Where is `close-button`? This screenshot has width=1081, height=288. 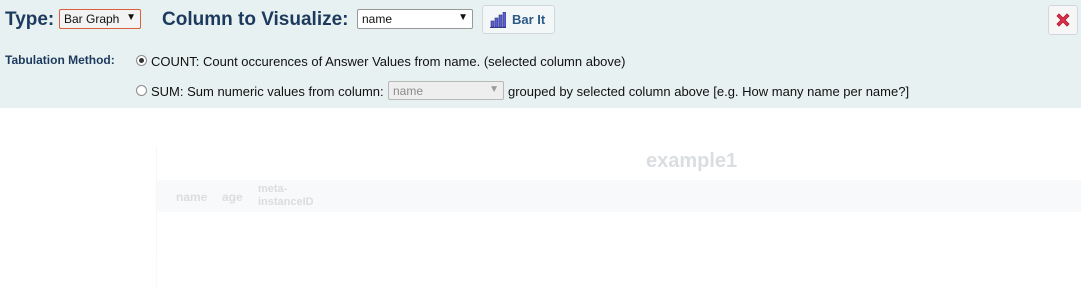 close-button is located at coordinates (1063, 20).